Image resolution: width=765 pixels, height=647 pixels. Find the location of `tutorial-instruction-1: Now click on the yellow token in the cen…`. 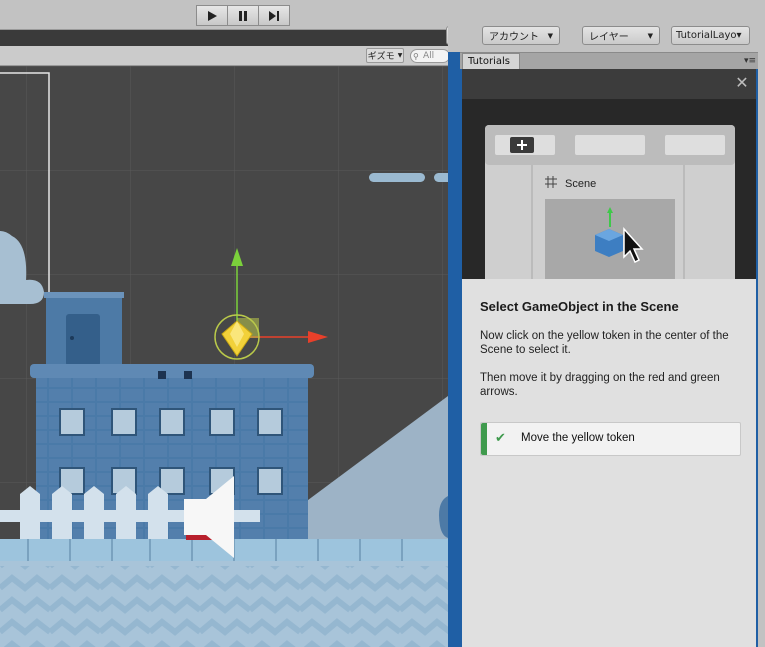

tutorial-instruction-1: Now click on the yellow token in the cen… is located at coordinates (604, 343).